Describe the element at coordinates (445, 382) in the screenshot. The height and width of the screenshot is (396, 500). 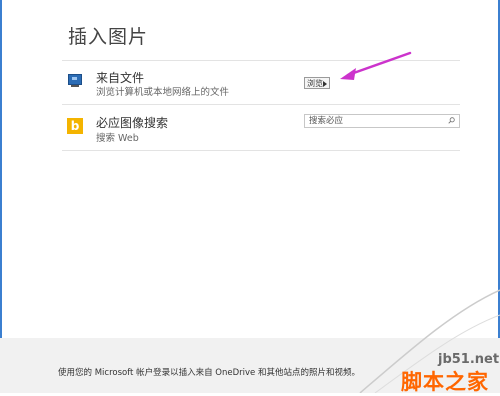
I see `watermark-logo-text: 脚本之家` at that location.